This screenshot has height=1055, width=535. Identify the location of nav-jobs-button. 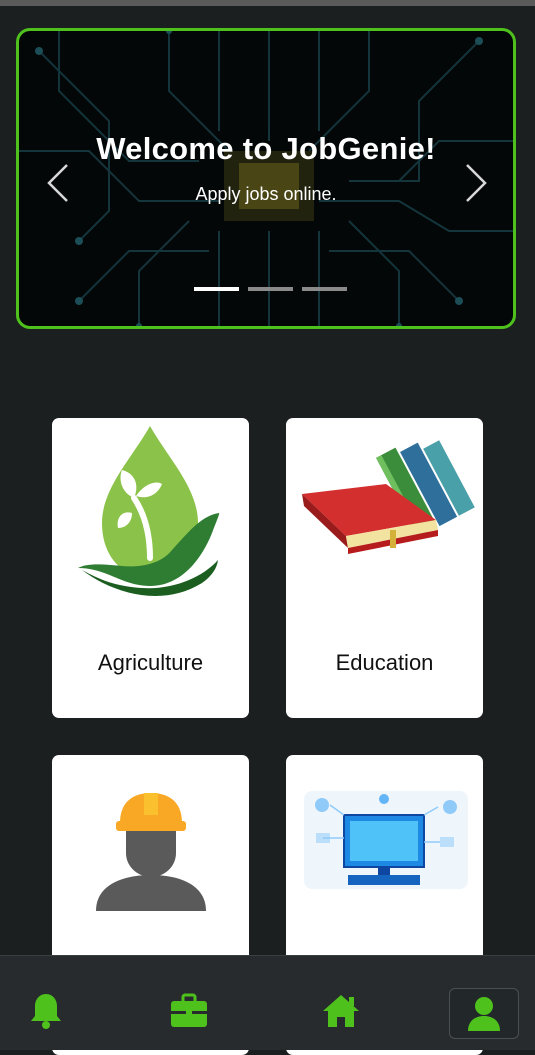
(189, 1011).